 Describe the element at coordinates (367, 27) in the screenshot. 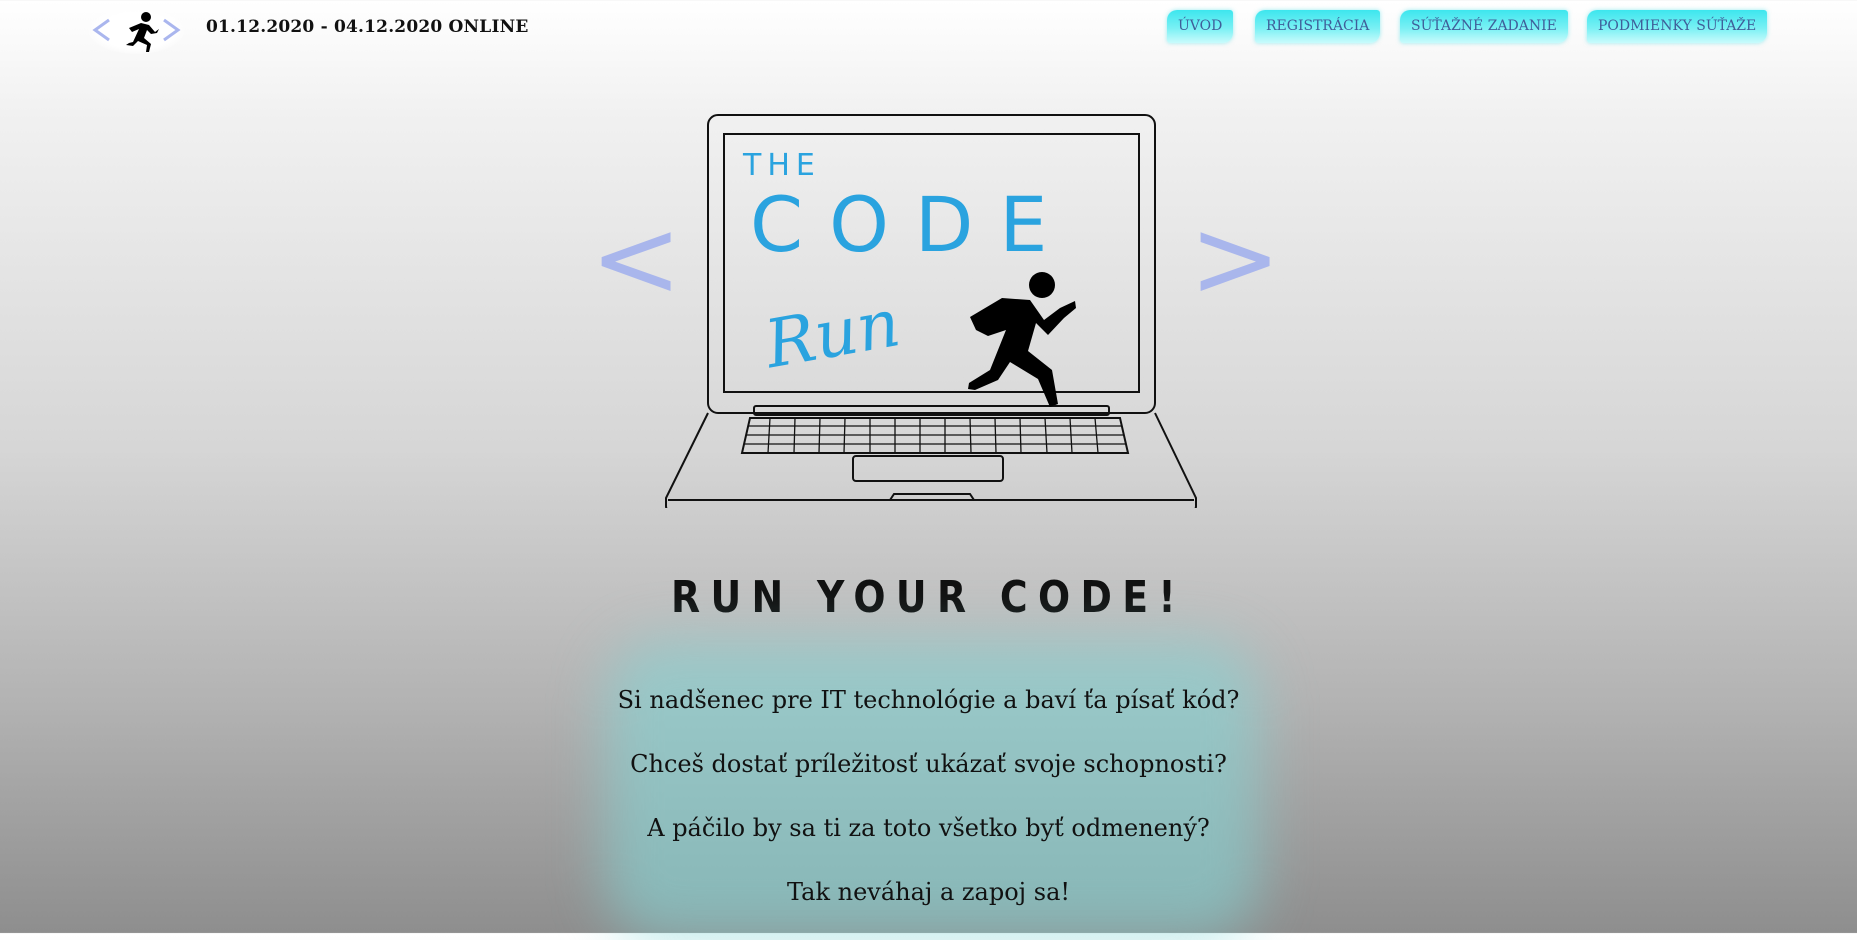

I see `event-date: 01.12.2020 - 04.12.2020 ONLINE` at that location.